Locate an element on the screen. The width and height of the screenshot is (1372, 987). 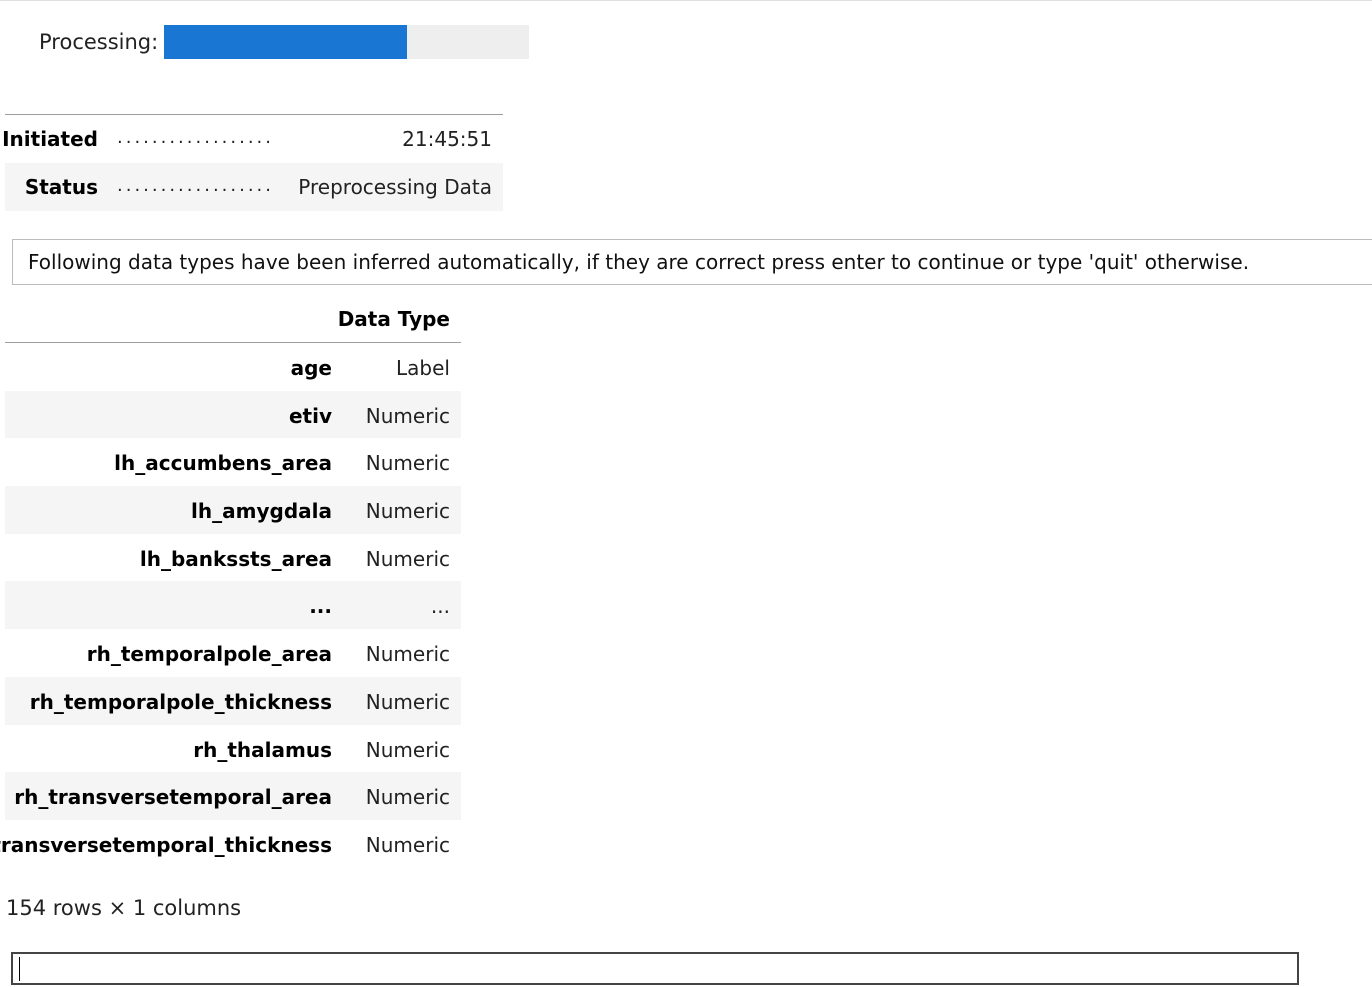
column-header-data-type: Data Type is located at coordinates (393, 319).